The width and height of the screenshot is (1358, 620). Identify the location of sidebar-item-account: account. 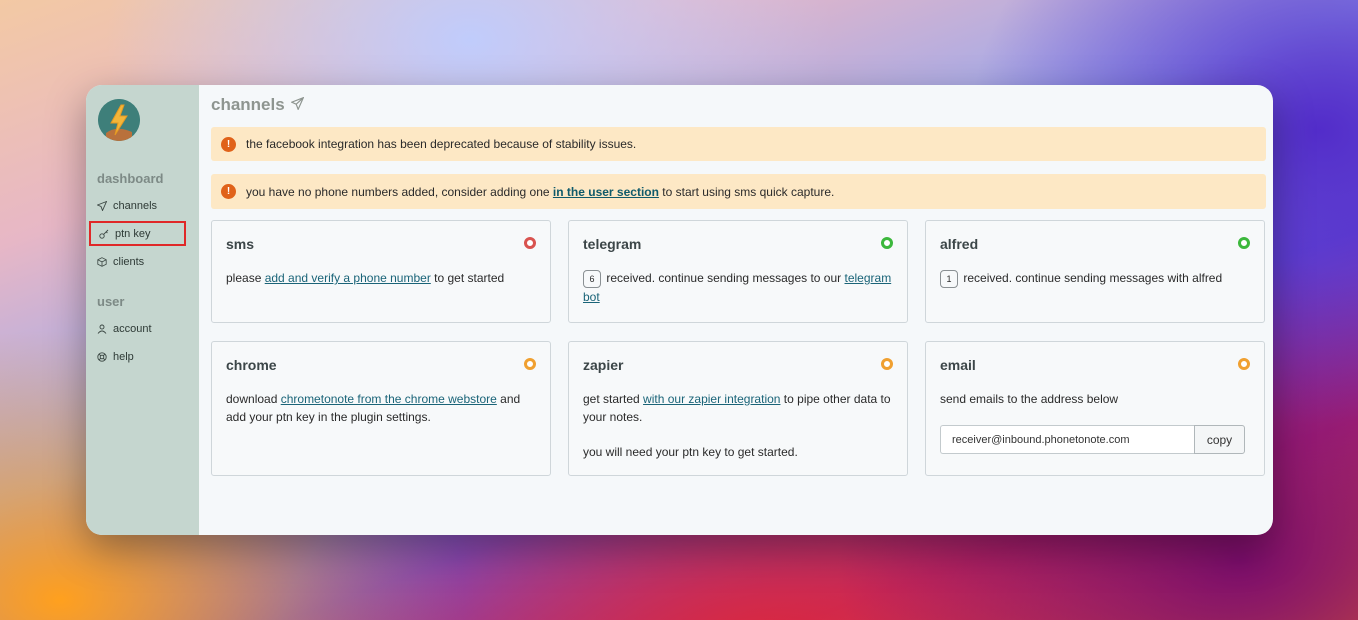
(124, 329).